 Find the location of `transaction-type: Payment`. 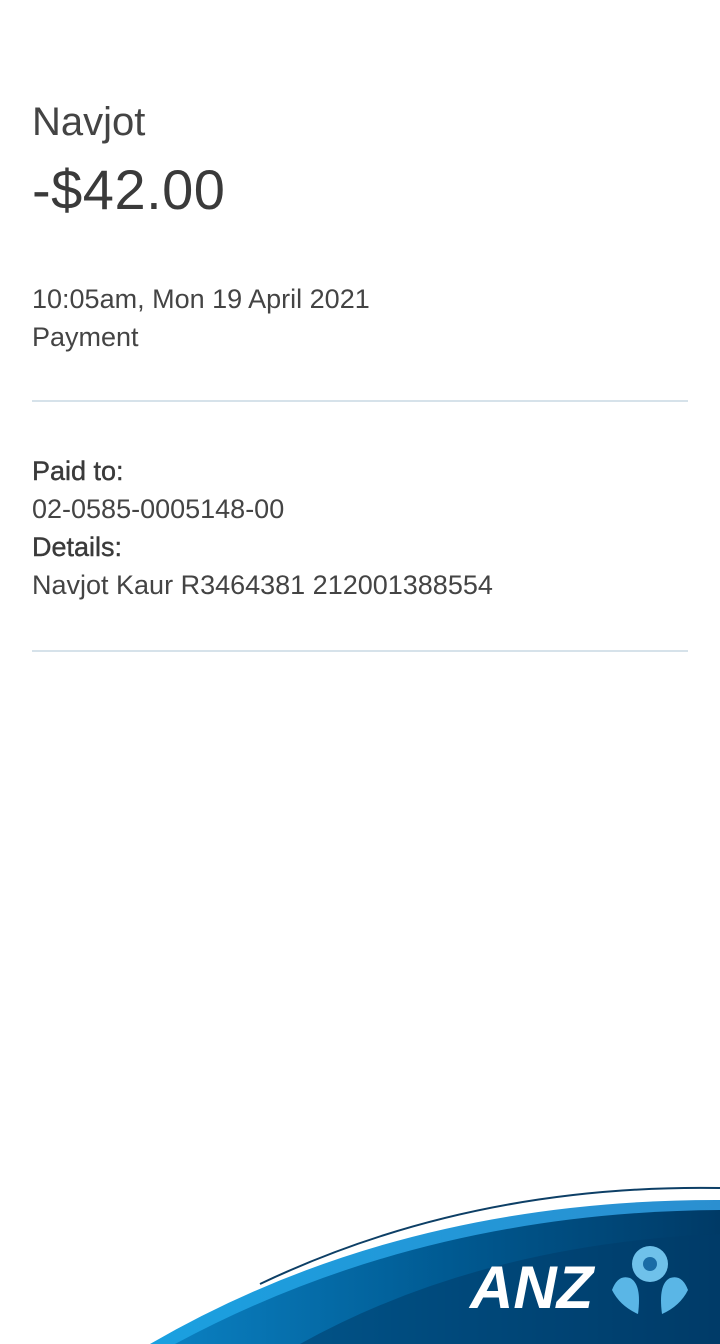

transaction-type: Payment is located at coordinates (85, 337).